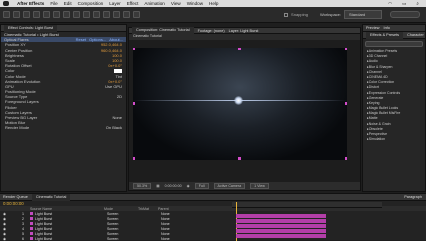 The height and width of the screenshot is (241, 426). Describe the element at coordinates (415, 35) in the screenshot. I see `tab-character: Character` at that location.